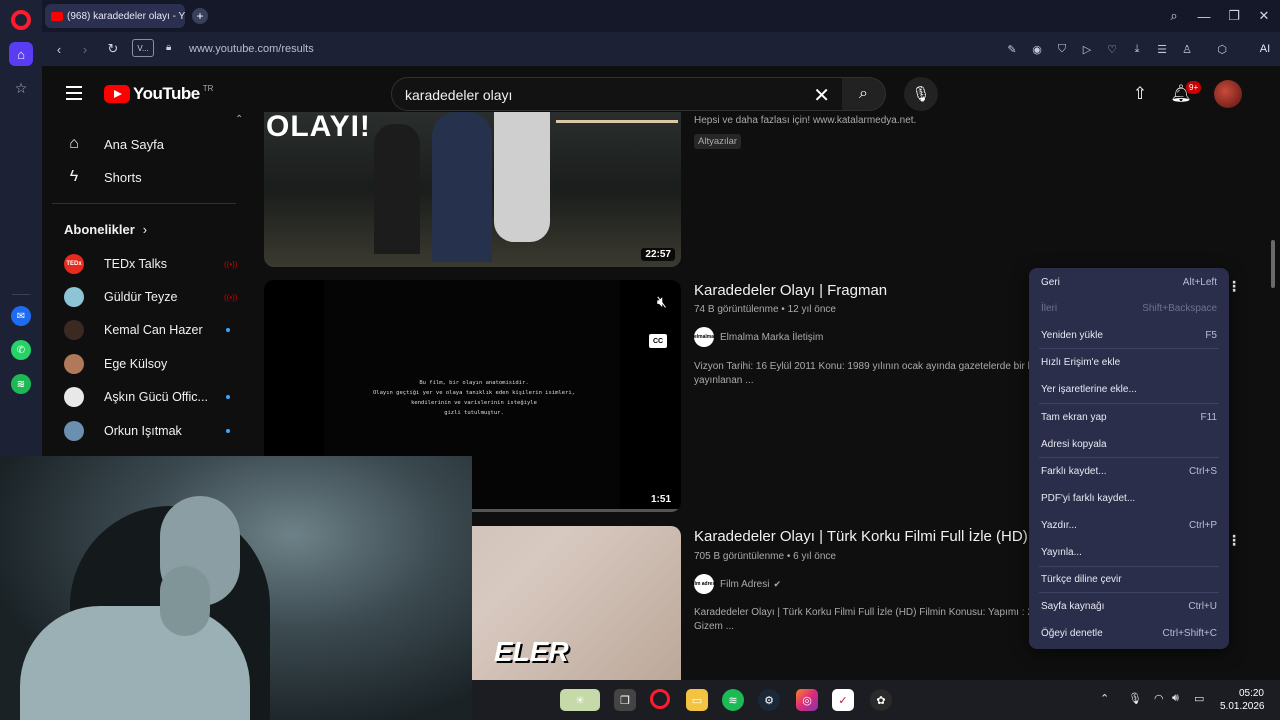 Image resolution: width=1280 pixels, height=720 pixels. What do you see at coordinates (1228, 94) in the screenshot?
I see `account-avatar` at bounding box center [1228, 94].